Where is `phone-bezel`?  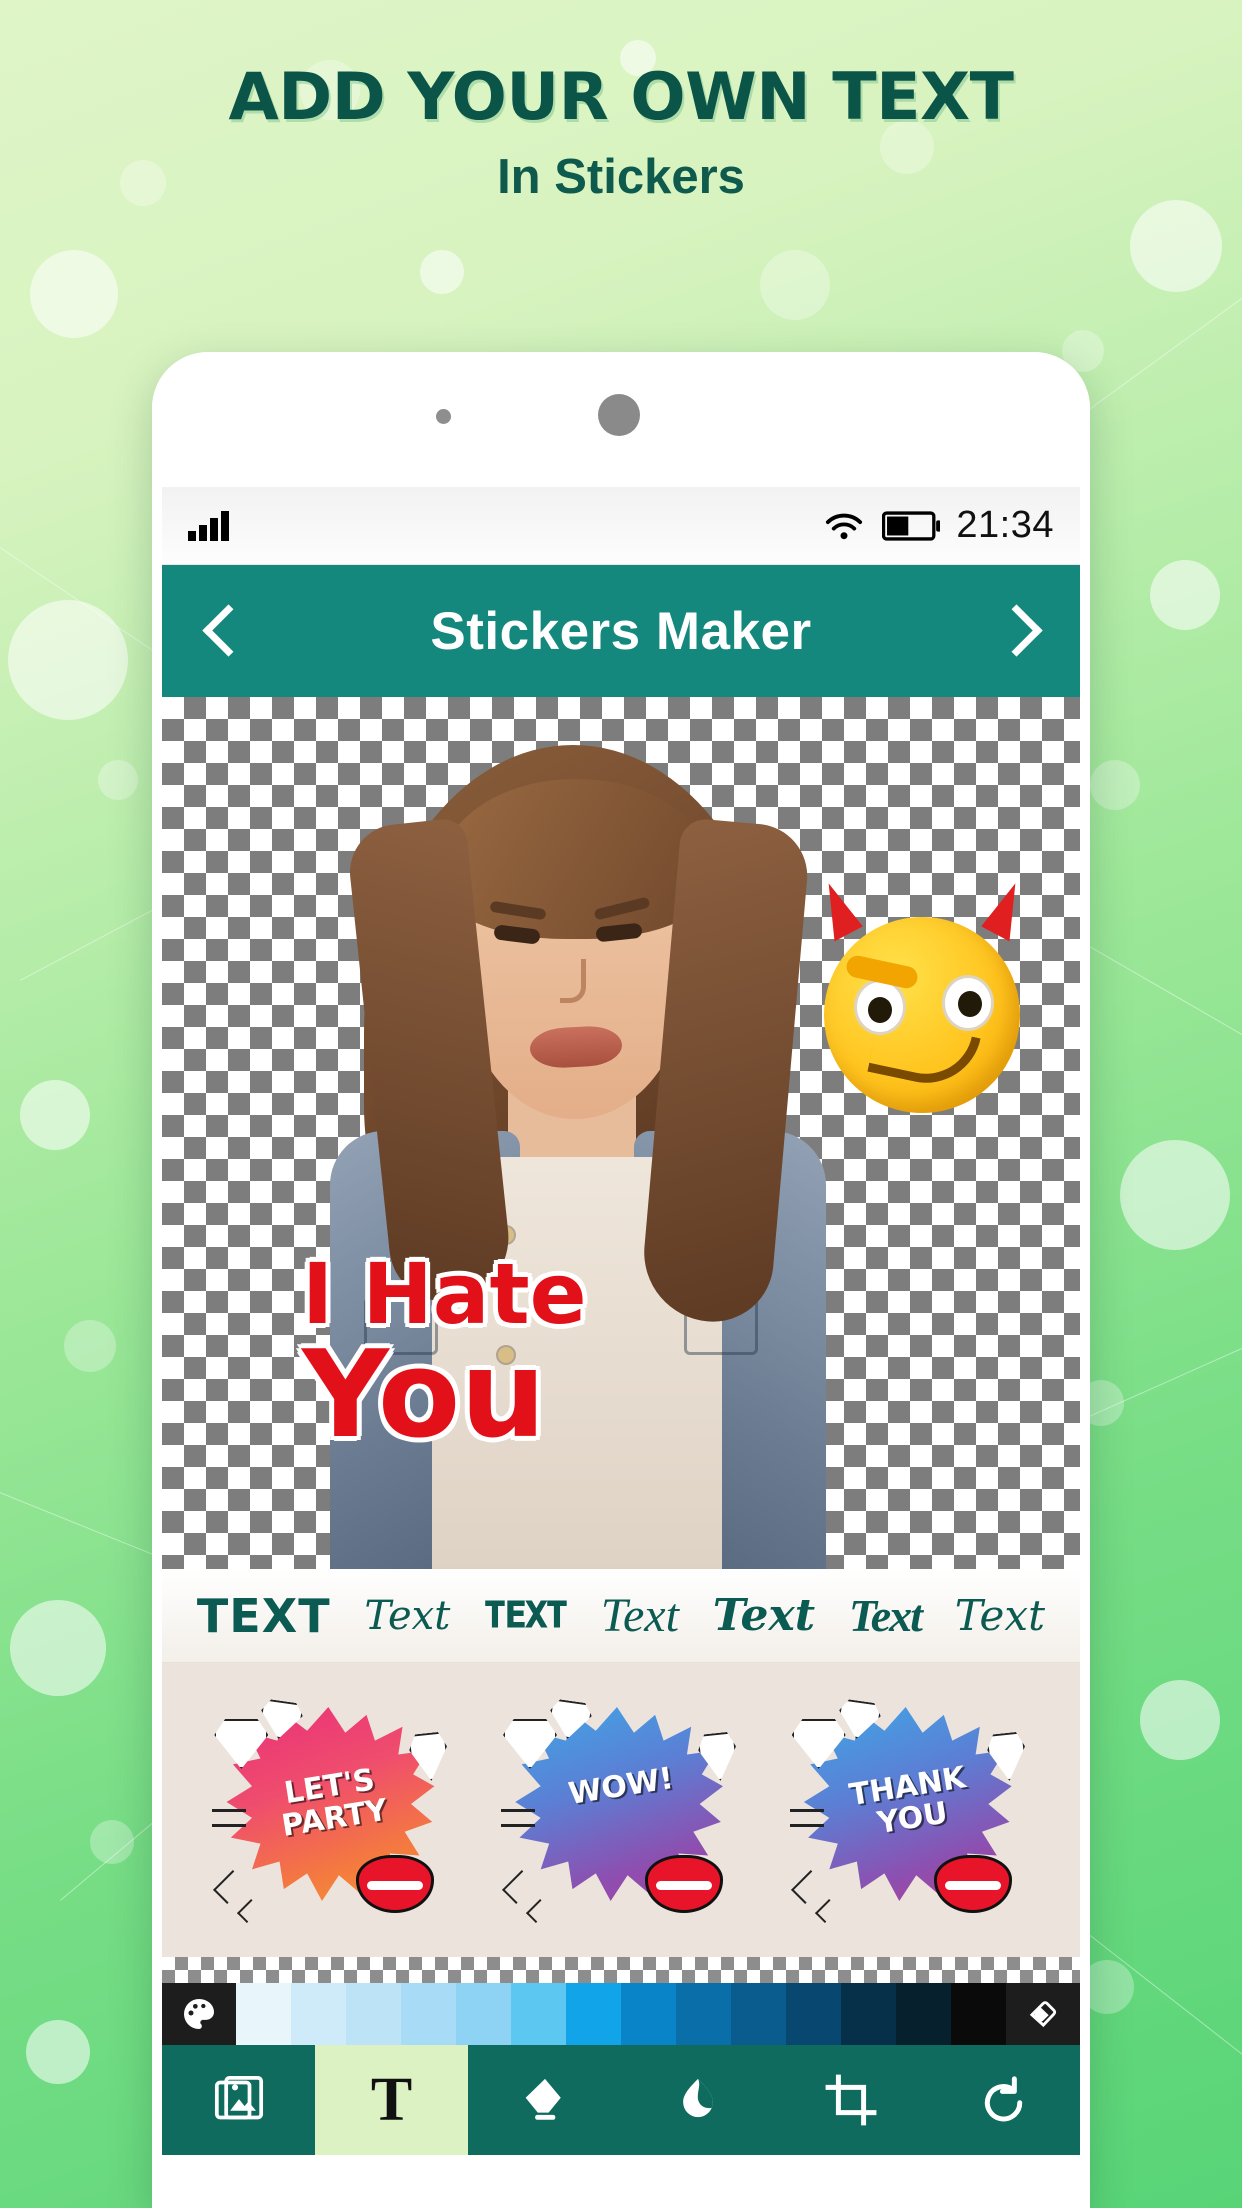 phone-bezel is located at coordinates (621, 419).